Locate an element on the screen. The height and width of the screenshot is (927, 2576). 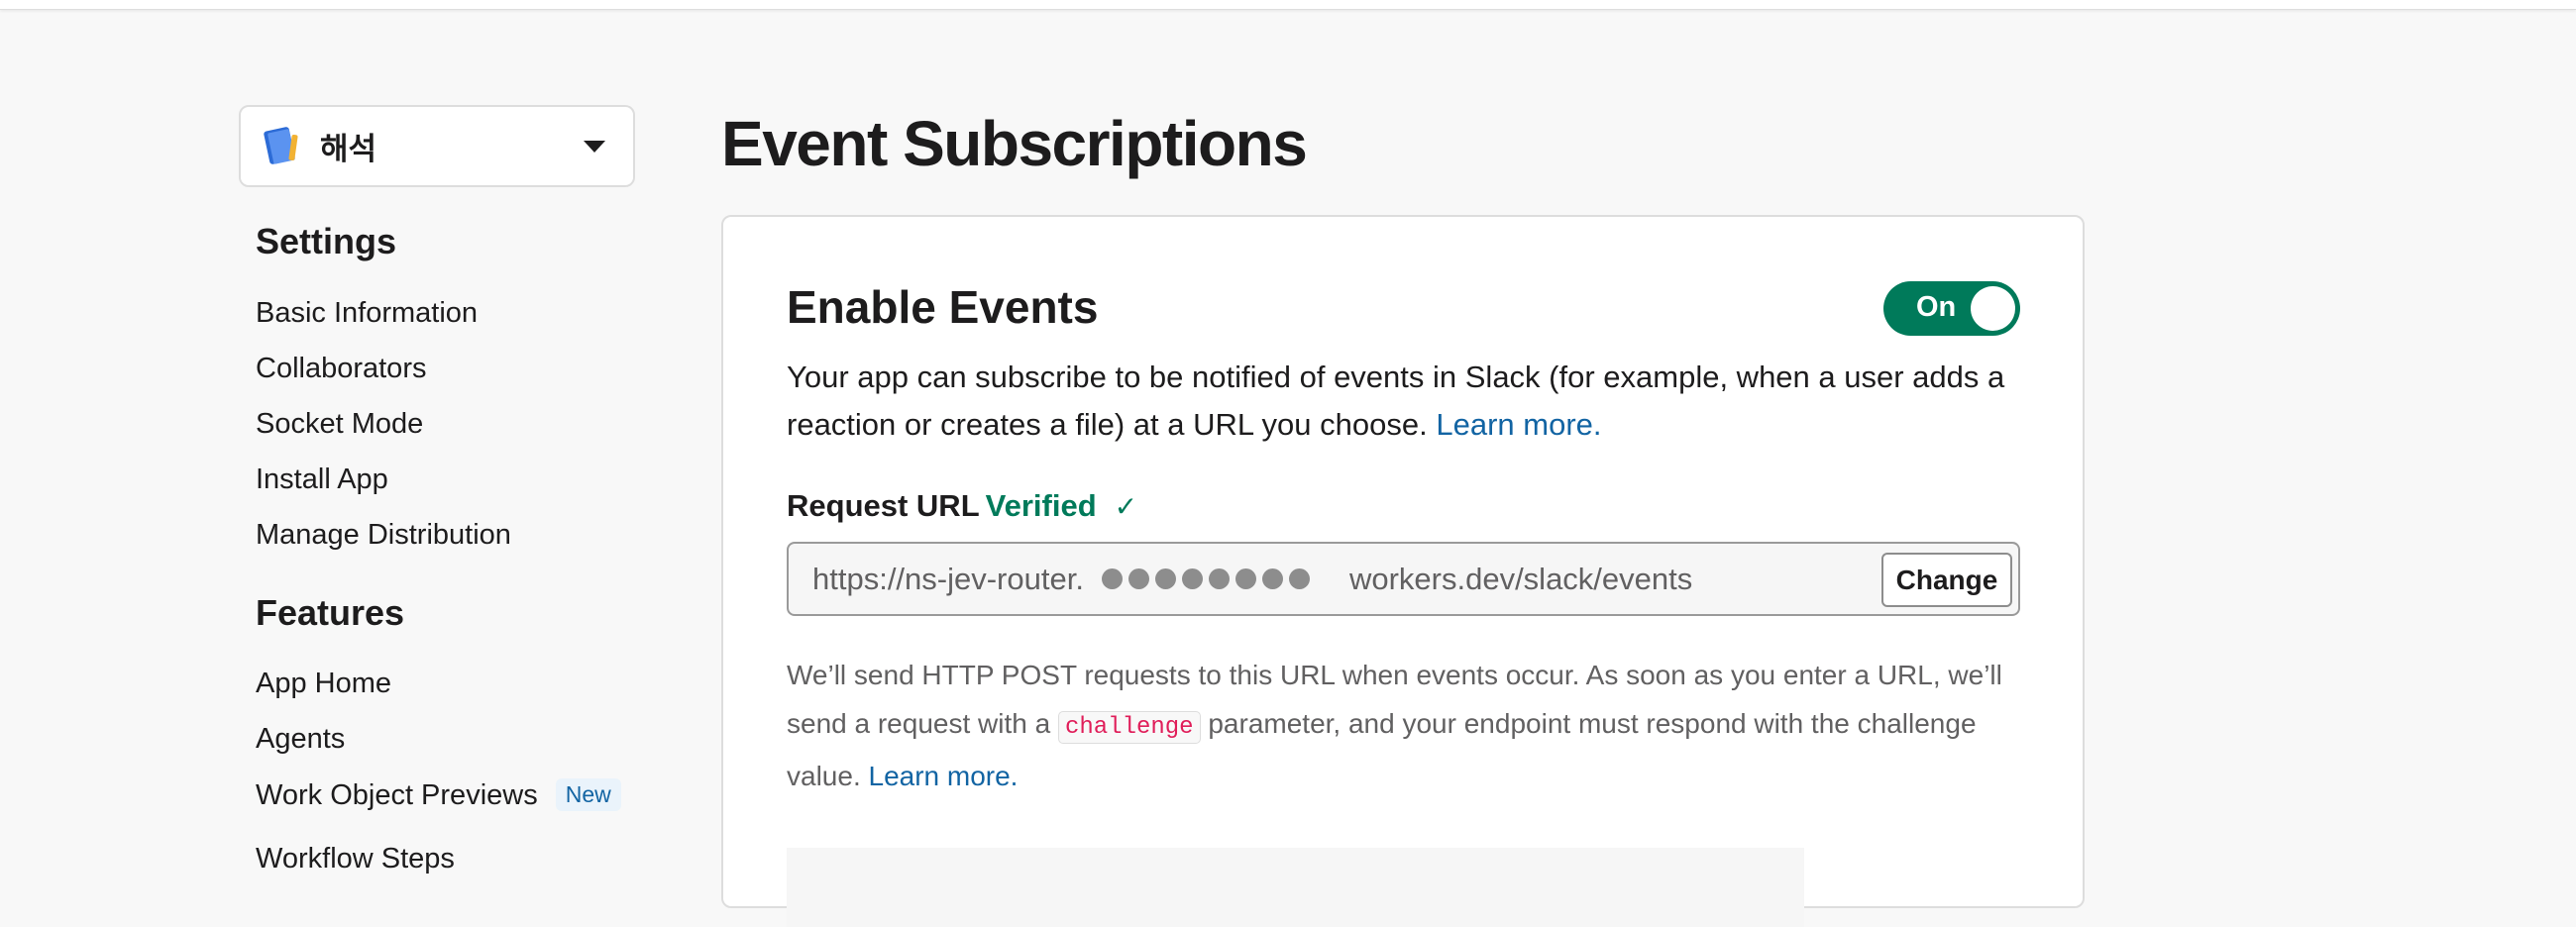
sidebar-item-app-home: App Home is located at coordinates (323, 684).